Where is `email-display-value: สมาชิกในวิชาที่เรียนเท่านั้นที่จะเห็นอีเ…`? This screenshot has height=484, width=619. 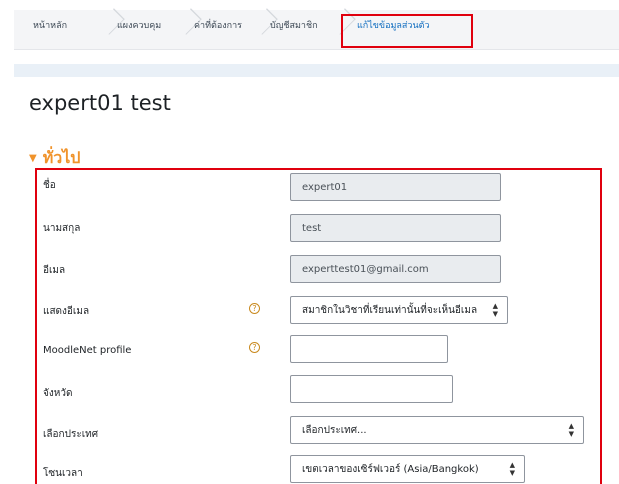
email-display-value: สมาชิกในวิชาที่เรียนเท่านั้นที่จะเห็นอีเ… is located at coordinates (390, 310).